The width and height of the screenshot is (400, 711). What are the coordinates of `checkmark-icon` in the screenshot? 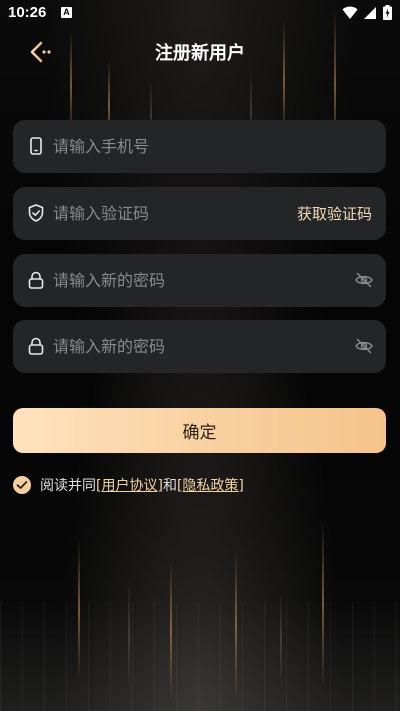 It's located at (22, 485).